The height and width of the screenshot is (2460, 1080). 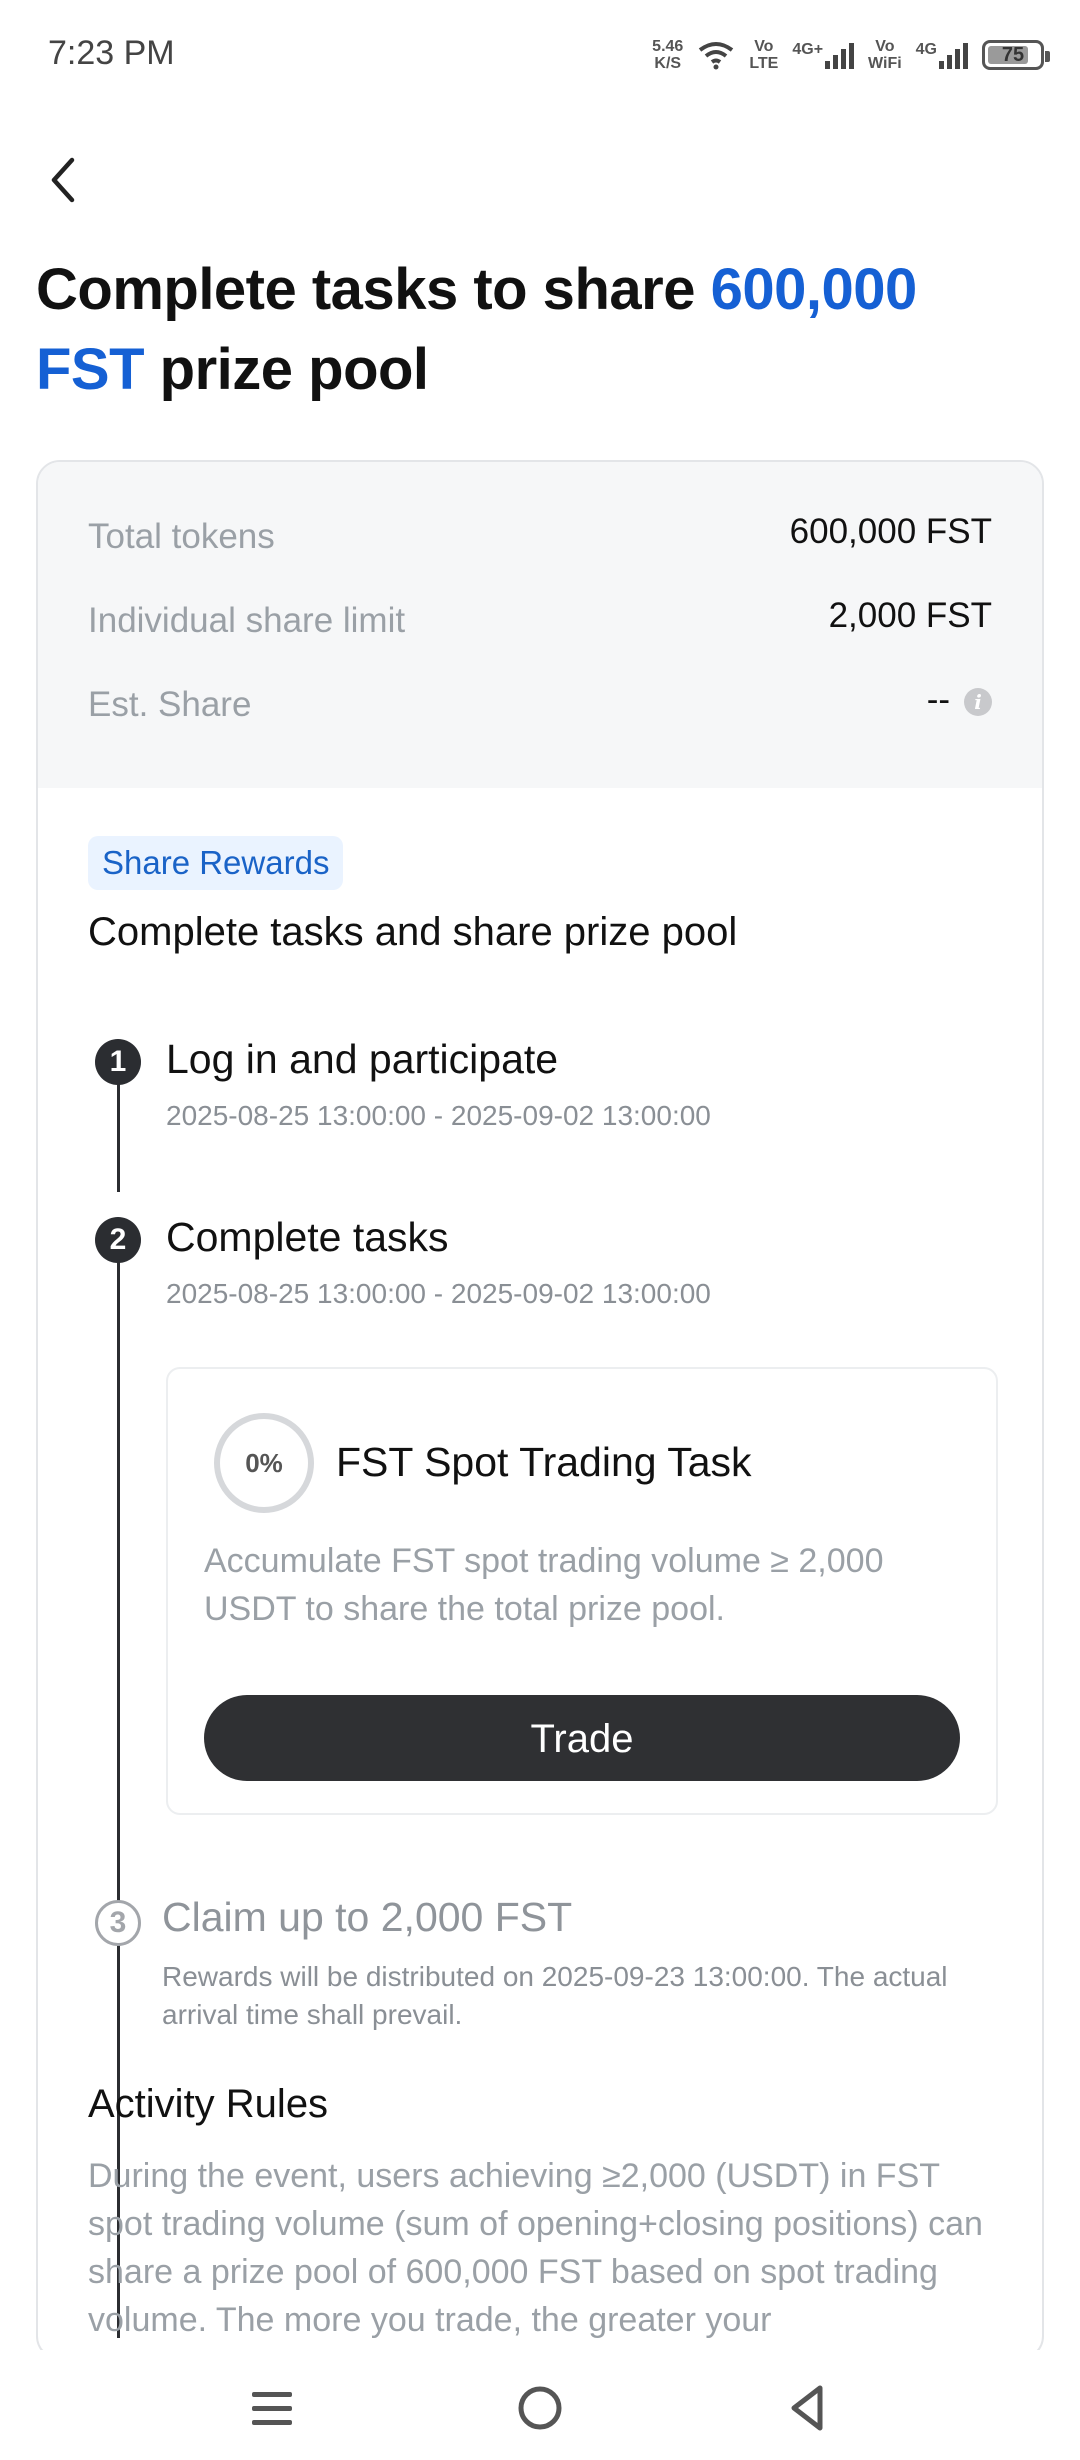 I want to click on system-nav-bar, so click(x=540, y=2405).